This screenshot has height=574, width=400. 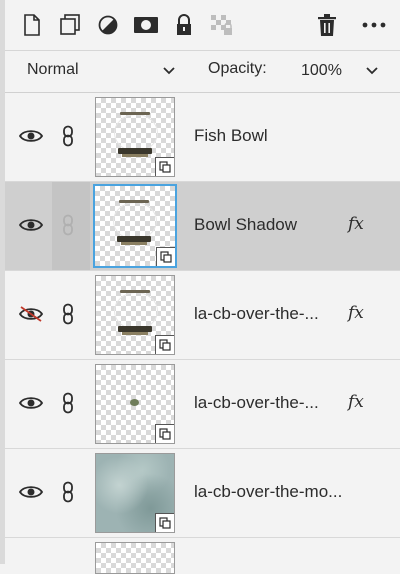 I want to click on new-layer-icon, so click(x=32, y=25).